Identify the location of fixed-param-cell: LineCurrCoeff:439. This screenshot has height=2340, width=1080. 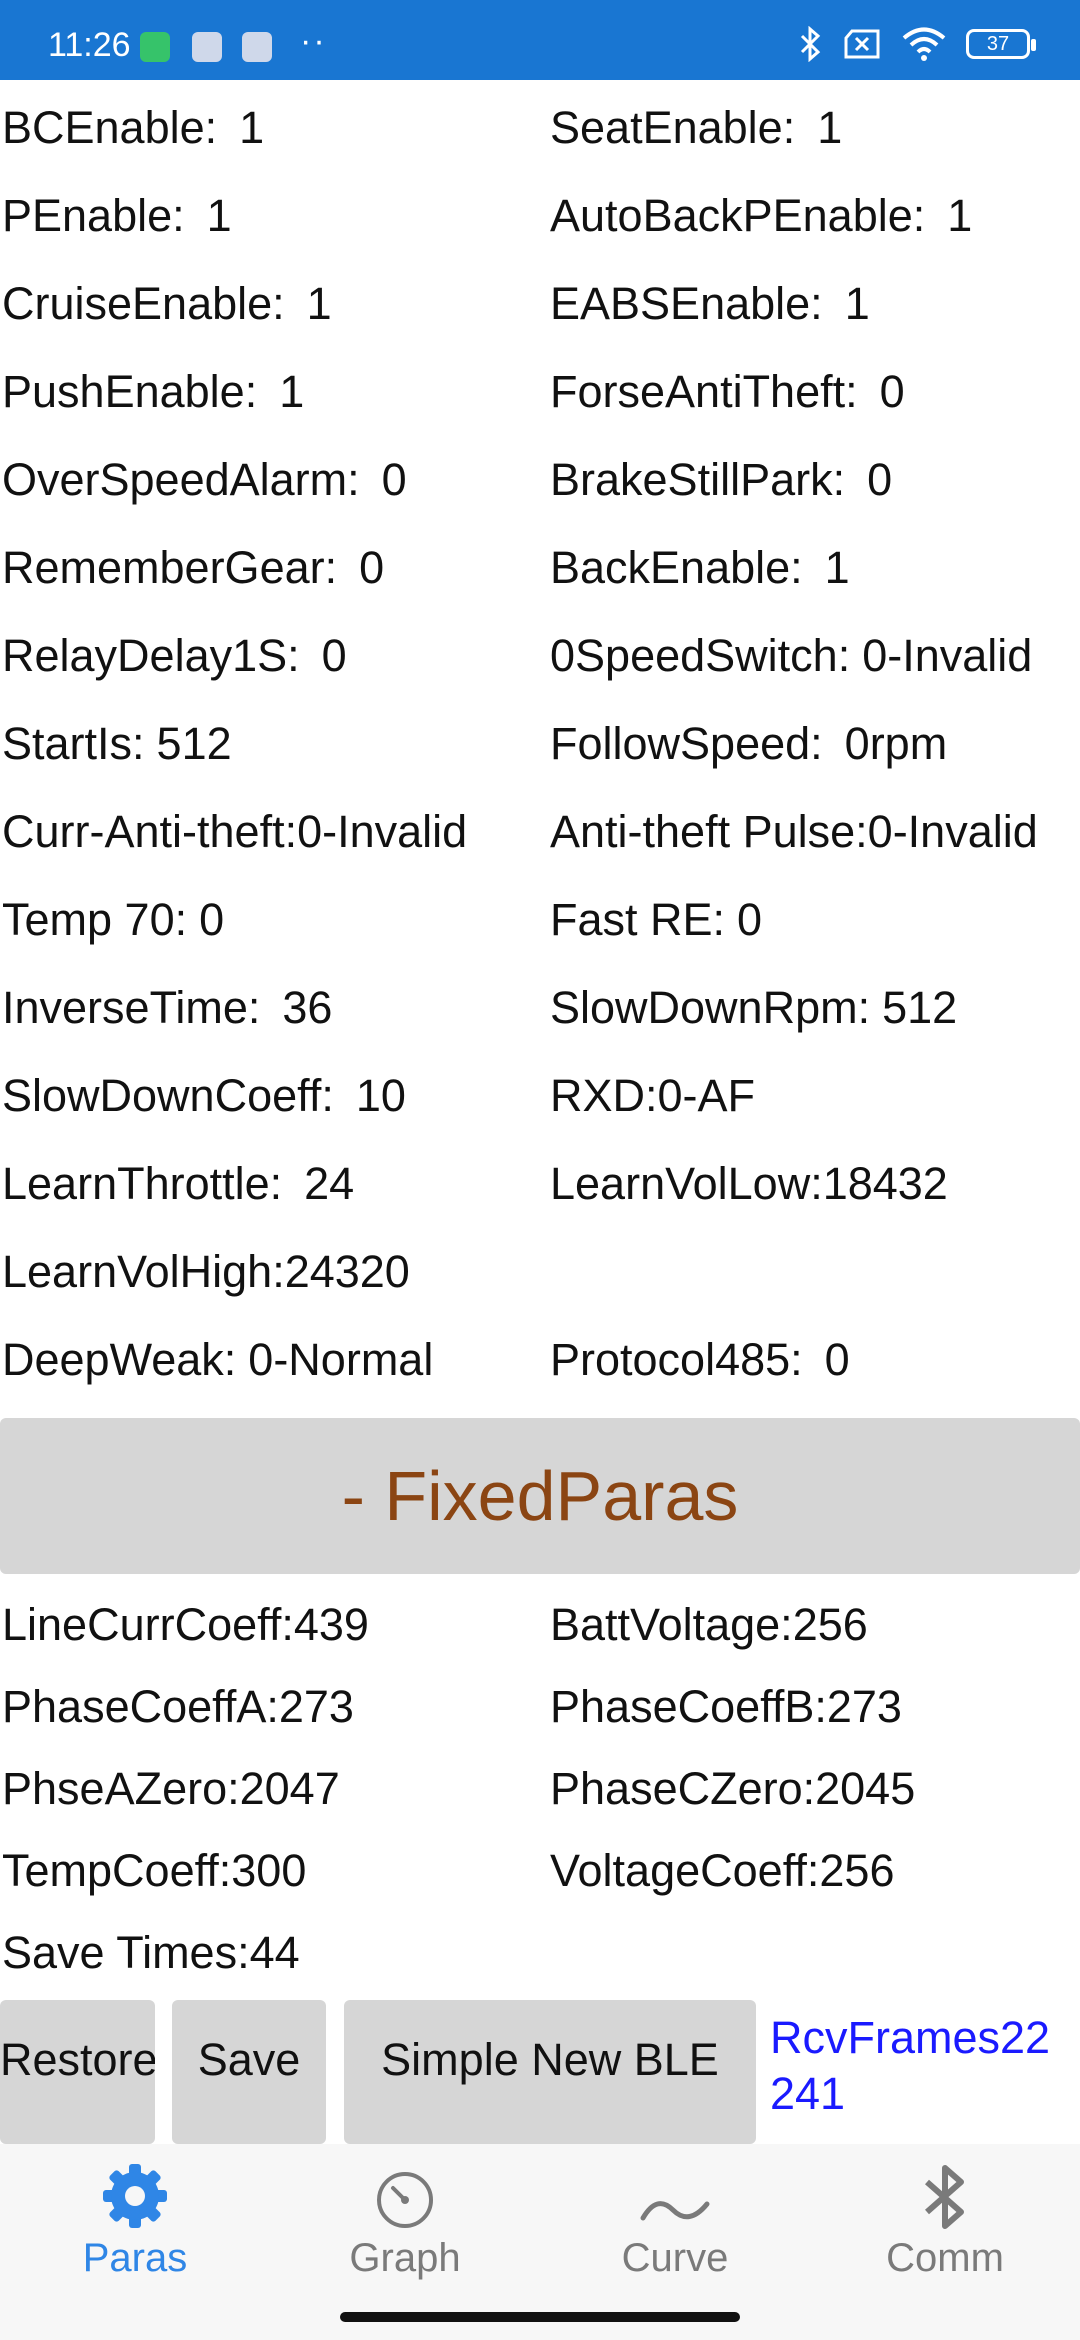
(185, 1624).